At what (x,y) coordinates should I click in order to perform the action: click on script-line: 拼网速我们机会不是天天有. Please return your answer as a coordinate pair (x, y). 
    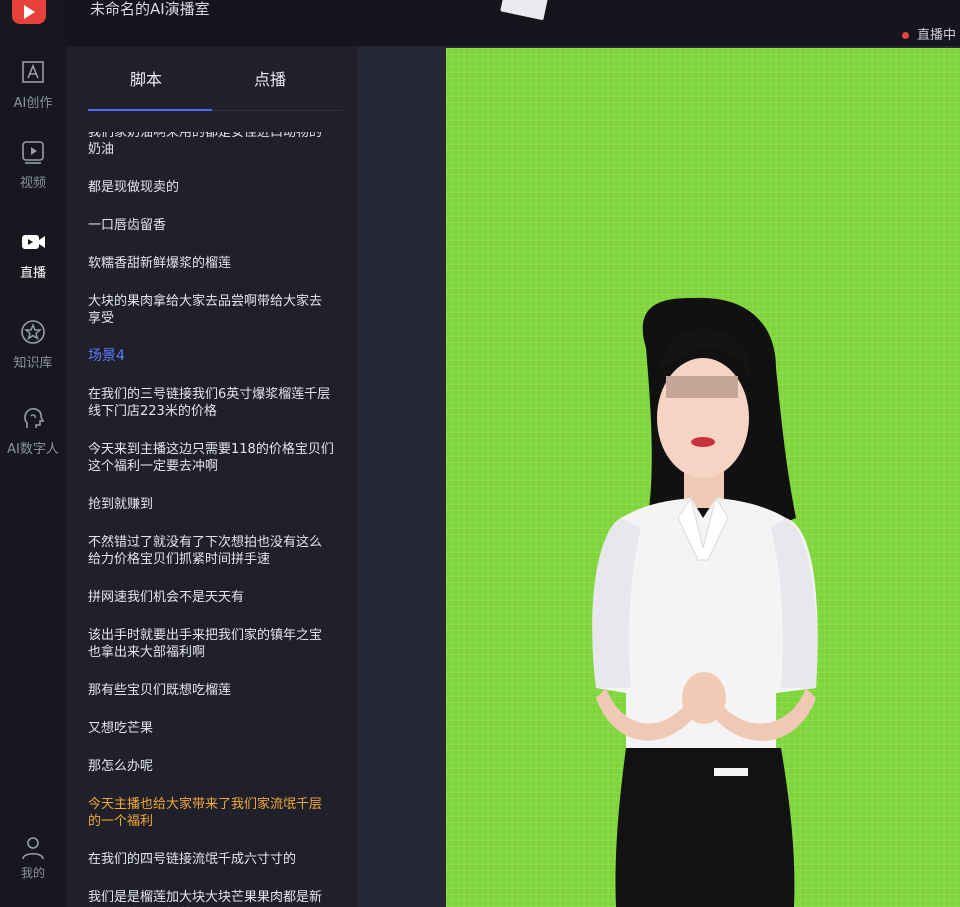
    Looking at the image, I should click on (211, 597).